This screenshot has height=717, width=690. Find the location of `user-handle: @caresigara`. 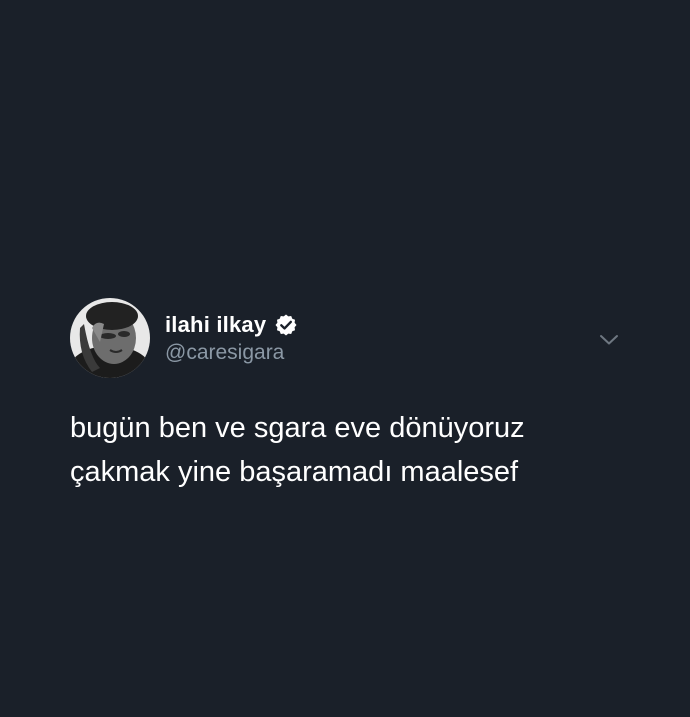

user-handle: @caresigara is located at coordinates (224, 353).